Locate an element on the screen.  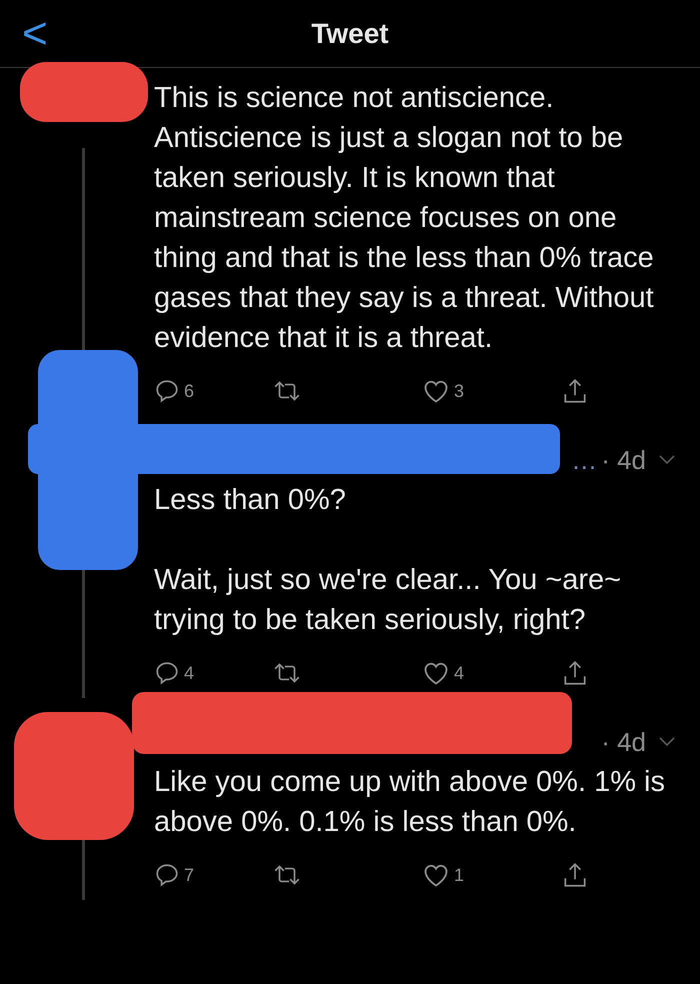
tweet-text: Less than 0%? is located at coordinates (250, 500).